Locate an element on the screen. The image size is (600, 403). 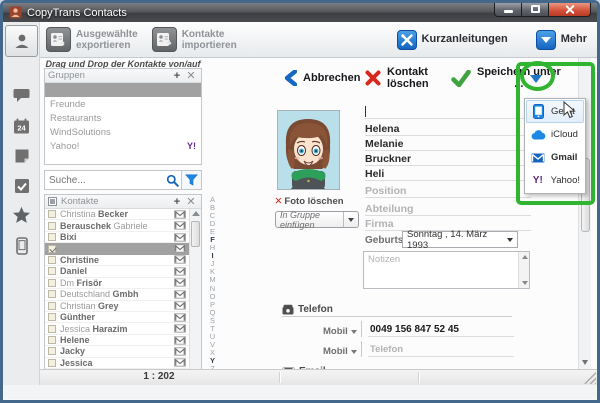
import-contacts-button: Kontakte importieren is located at coordinates (194, 39).